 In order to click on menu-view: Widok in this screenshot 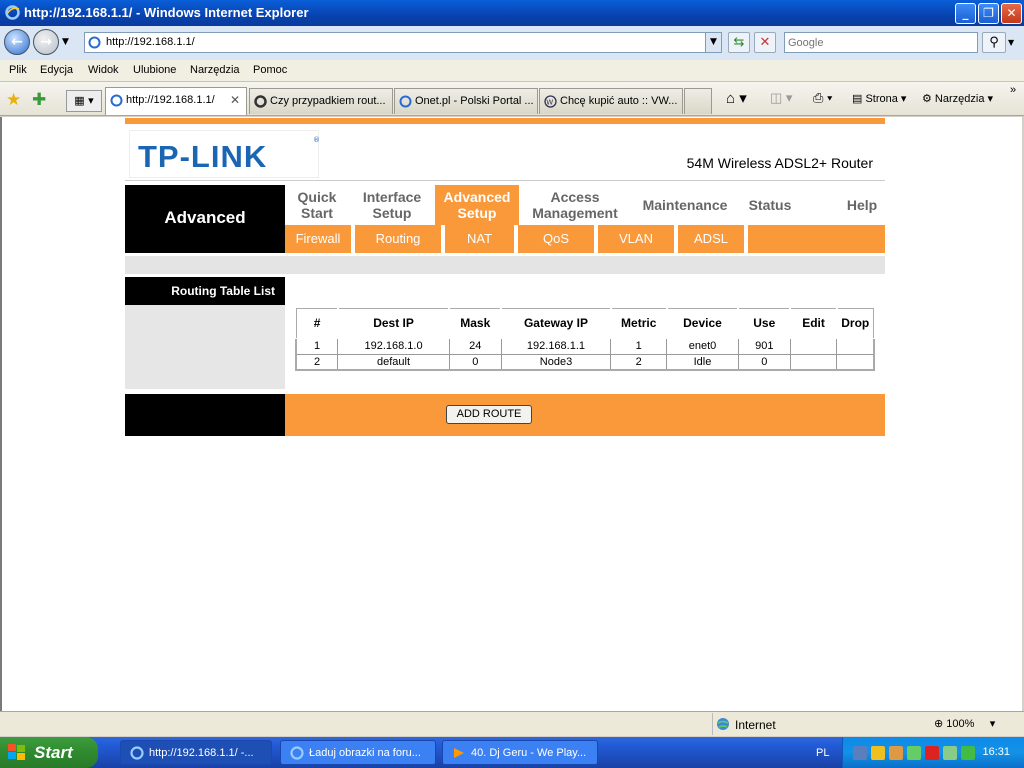, I will do `click(103, 70)`.